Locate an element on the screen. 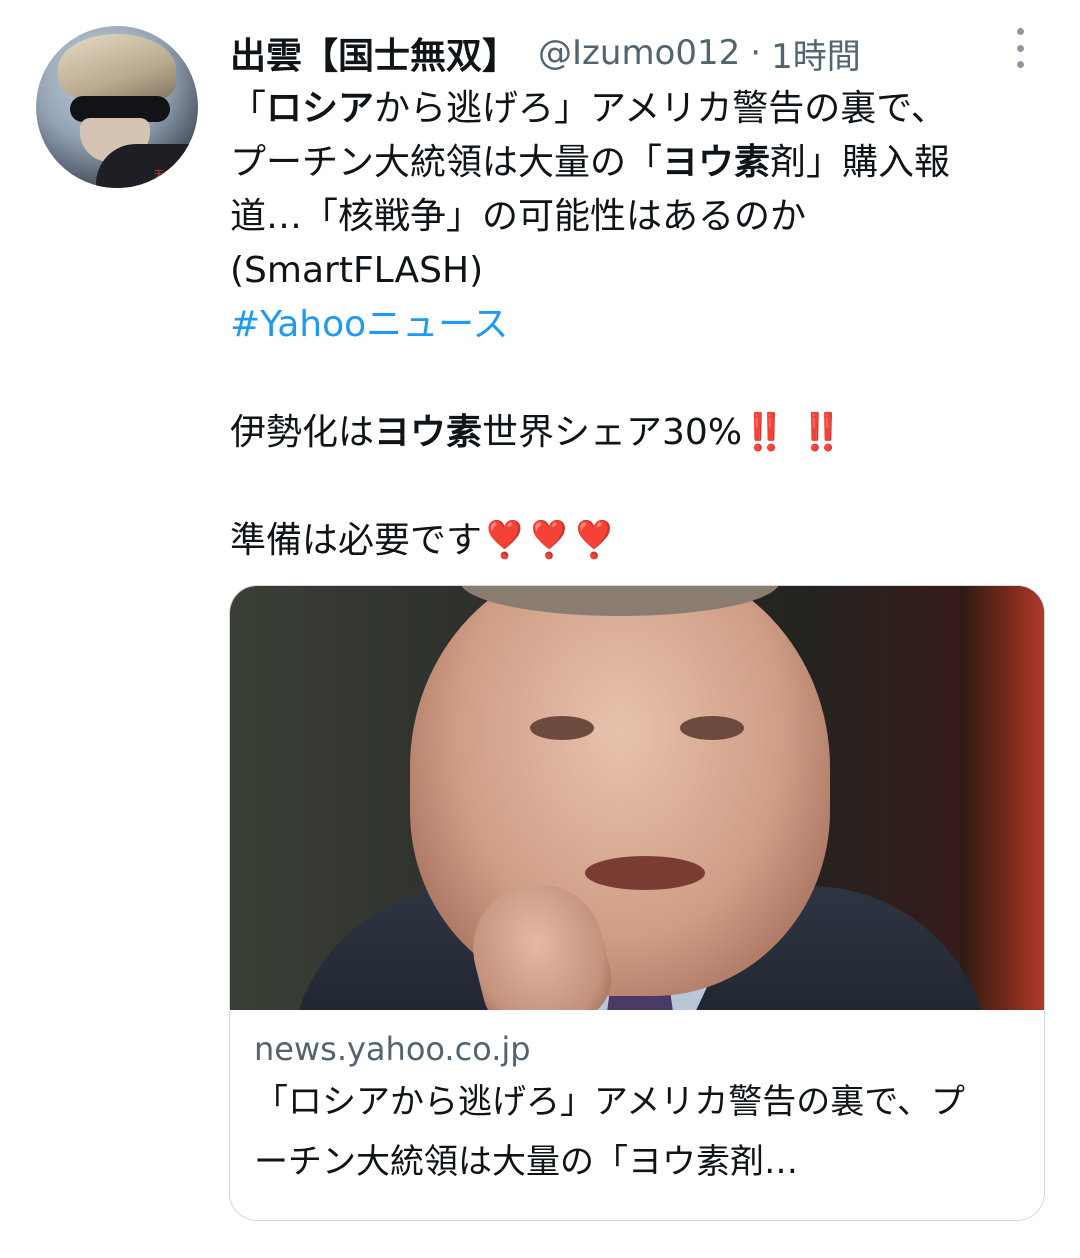  hashtag-link: #Yahooニュース is located at coordinates (369, 324).